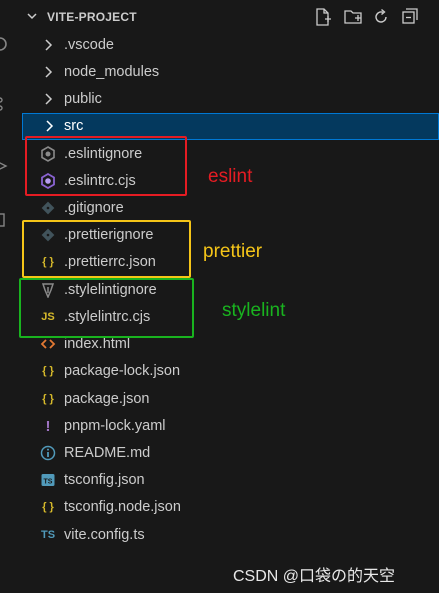 The width and height of the screenshot is (439, 593). Describe the element at coordinates (381, 17) in the screenshot. I see `refresh-icon` at that location.